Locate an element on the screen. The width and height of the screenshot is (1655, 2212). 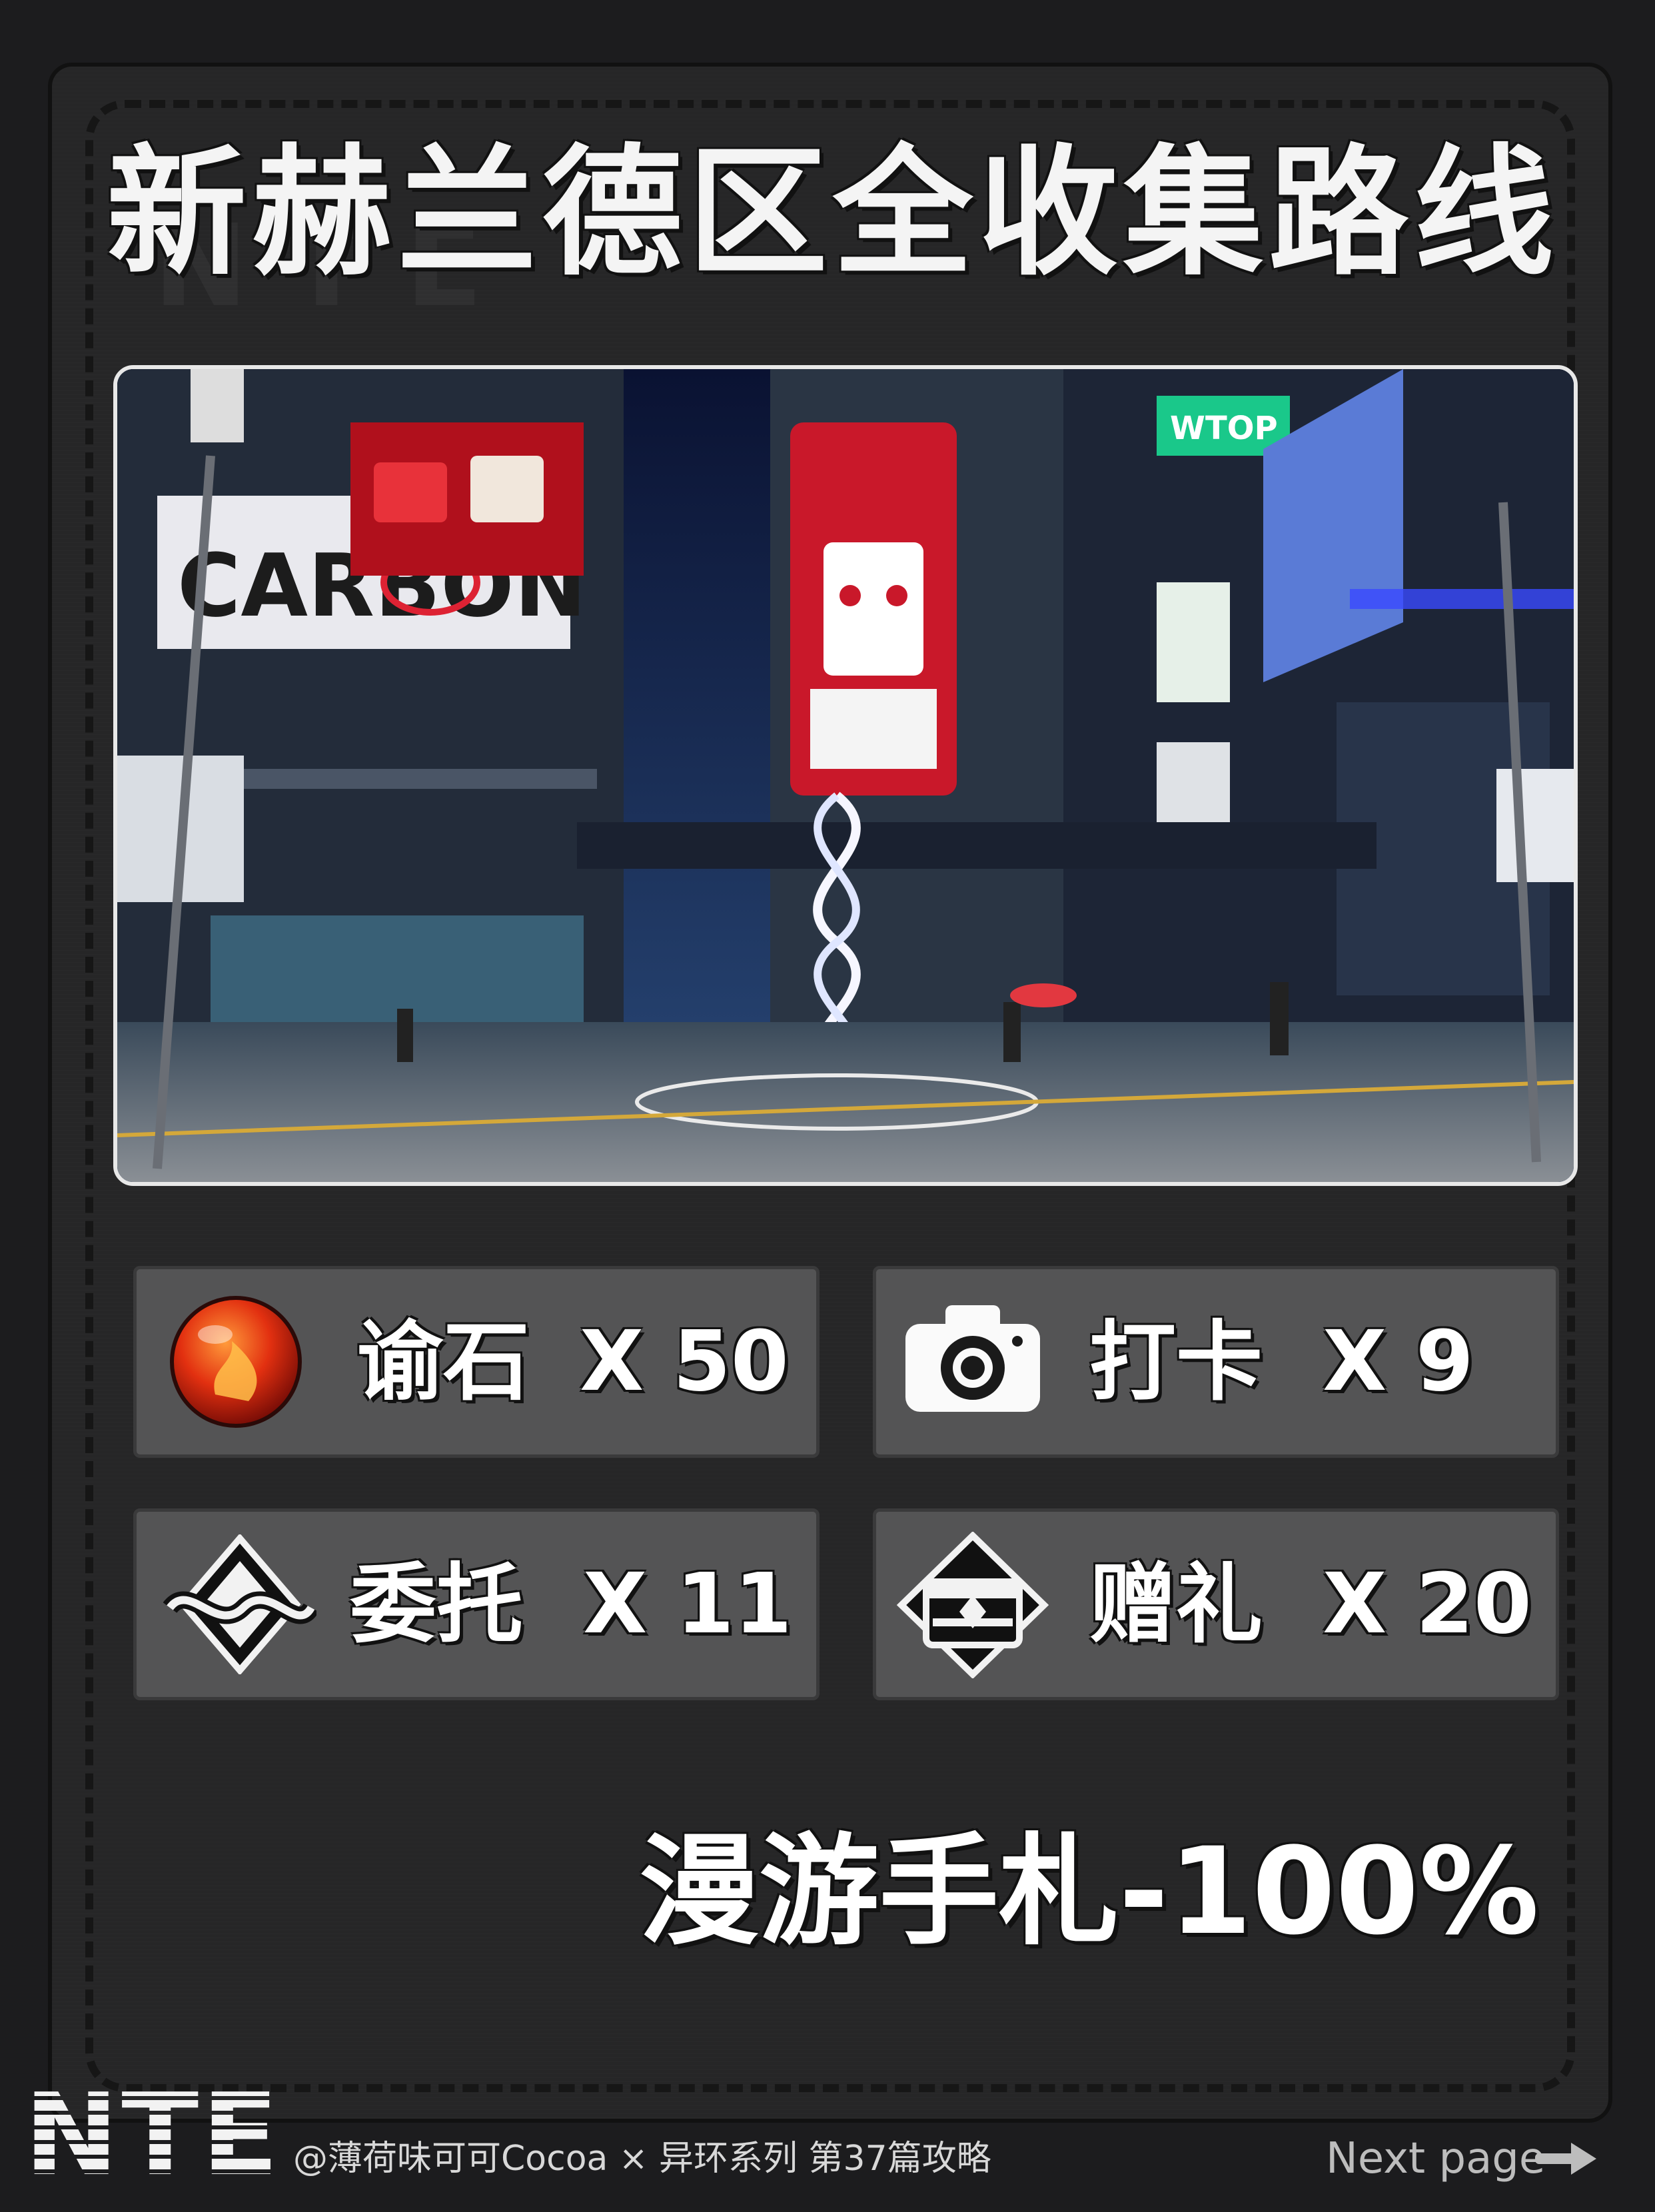
item-count: X 11 is located at coordinates (687, 1604).